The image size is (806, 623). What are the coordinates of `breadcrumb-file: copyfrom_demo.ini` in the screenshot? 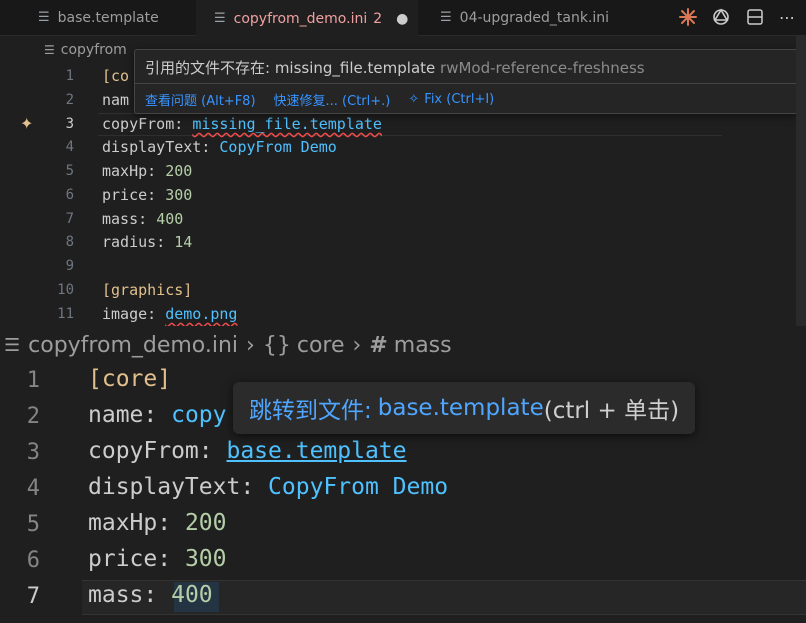 It's located at (133, 345).